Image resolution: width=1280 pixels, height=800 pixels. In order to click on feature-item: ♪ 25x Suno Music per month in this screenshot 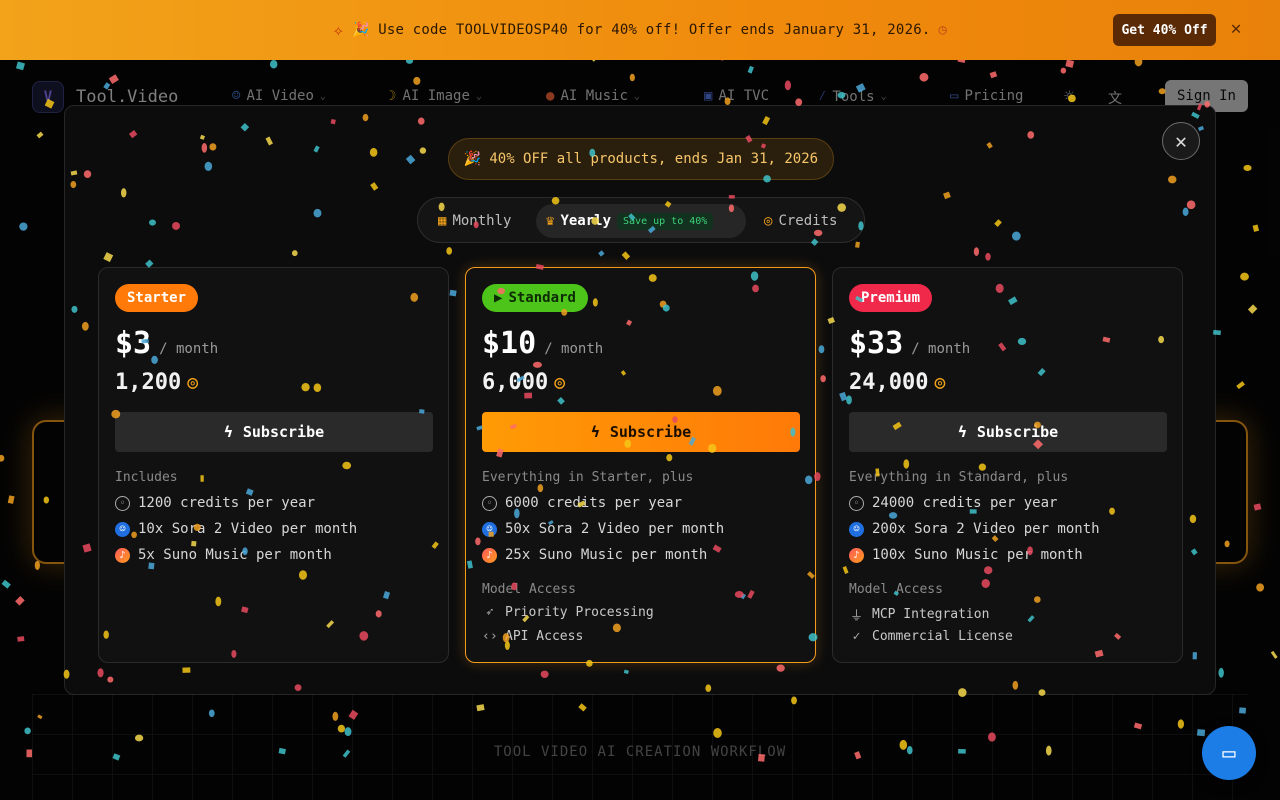, I will do `click(594, 555)`.